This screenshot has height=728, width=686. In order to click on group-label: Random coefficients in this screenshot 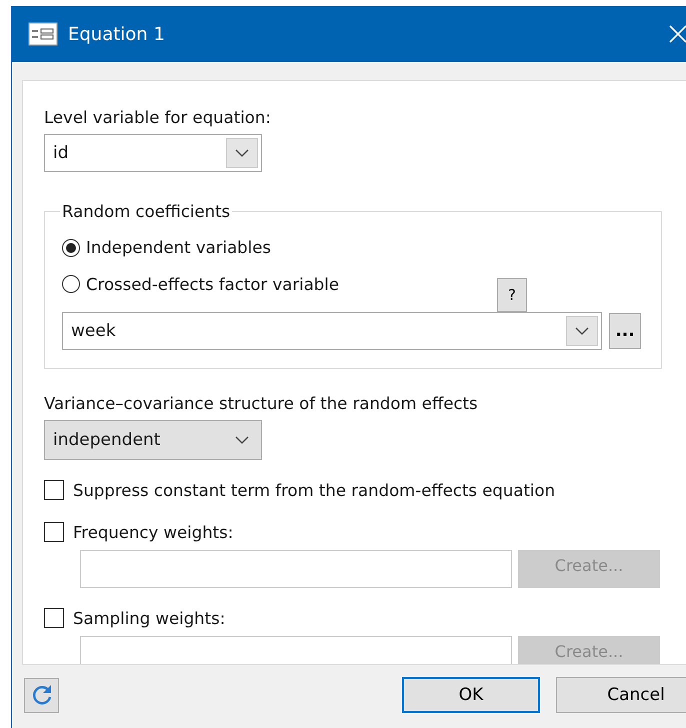, I will do `click(146, 211)`.